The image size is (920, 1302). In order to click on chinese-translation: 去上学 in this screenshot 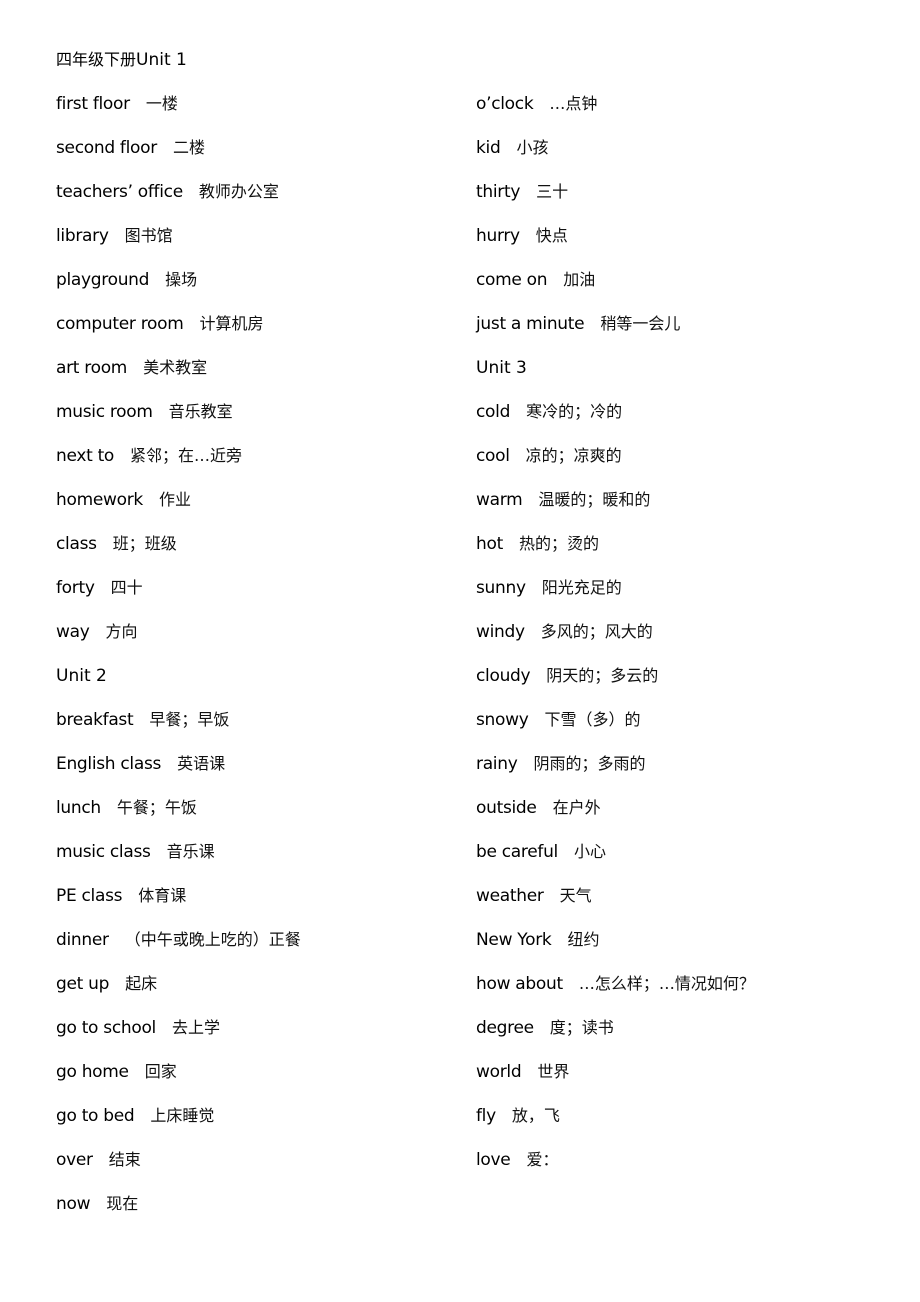, I will do `click(195, 1027)`.